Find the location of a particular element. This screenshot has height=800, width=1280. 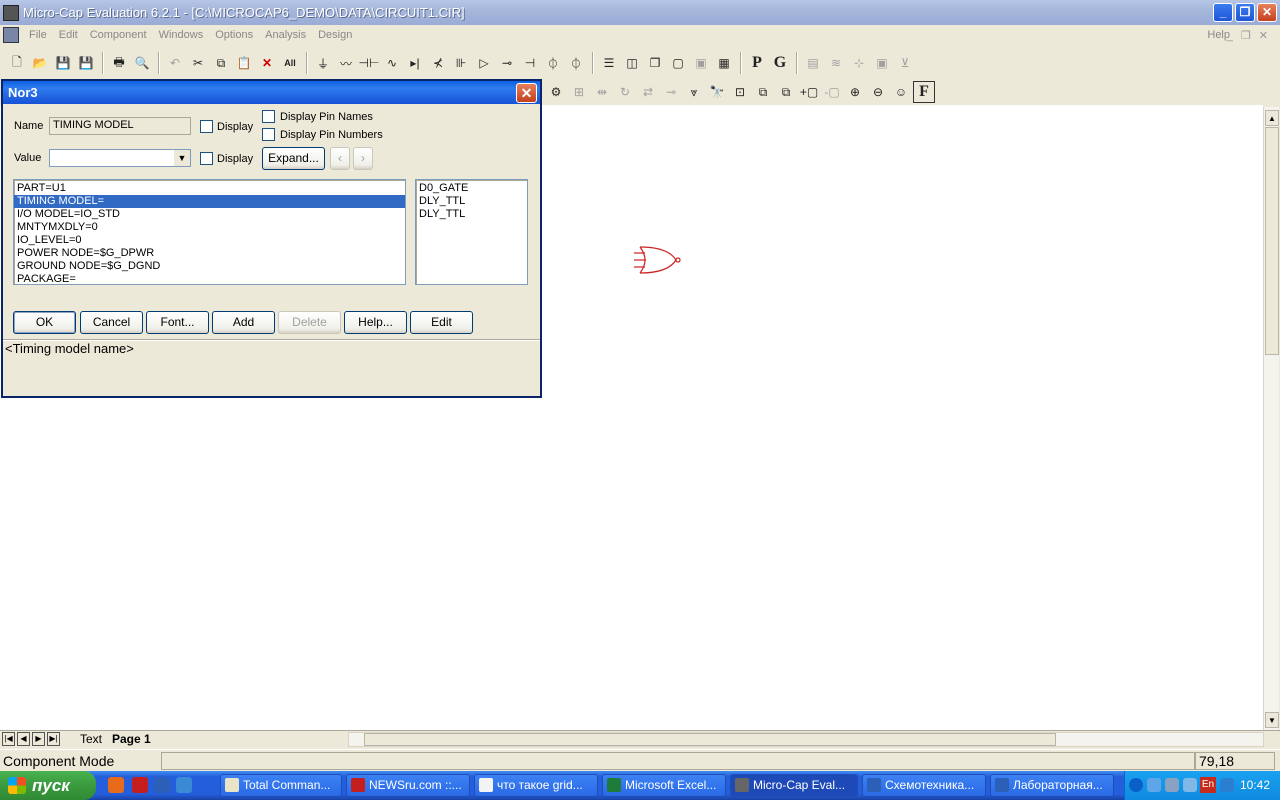

tray-expand-icon is located at coordinates (1136, 785).